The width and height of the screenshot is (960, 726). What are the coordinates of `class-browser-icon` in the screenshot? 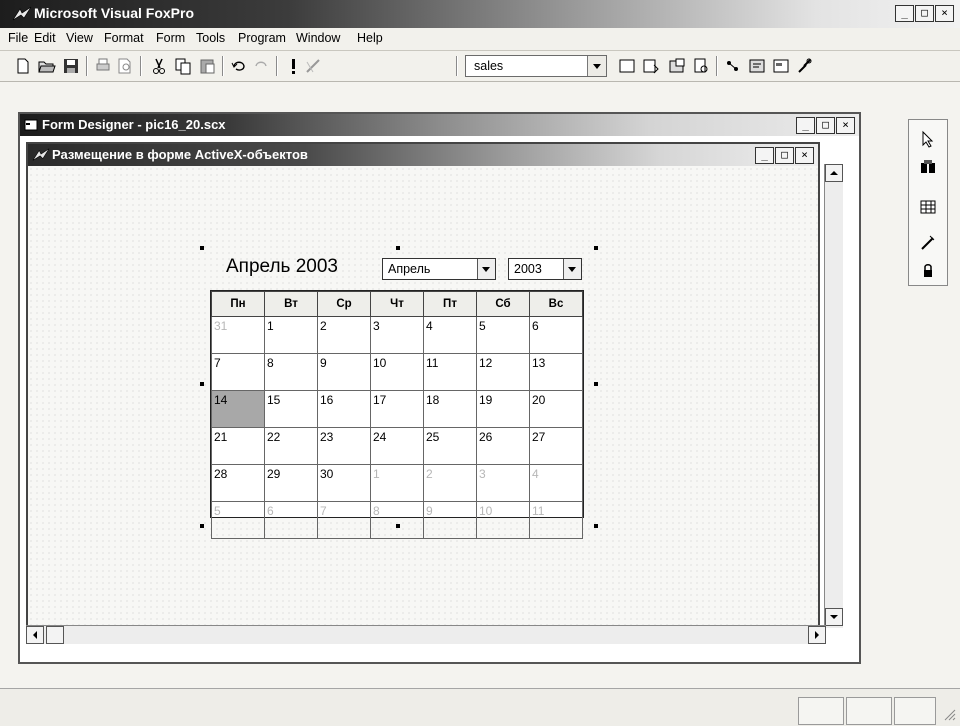 It's located at (733, 66).